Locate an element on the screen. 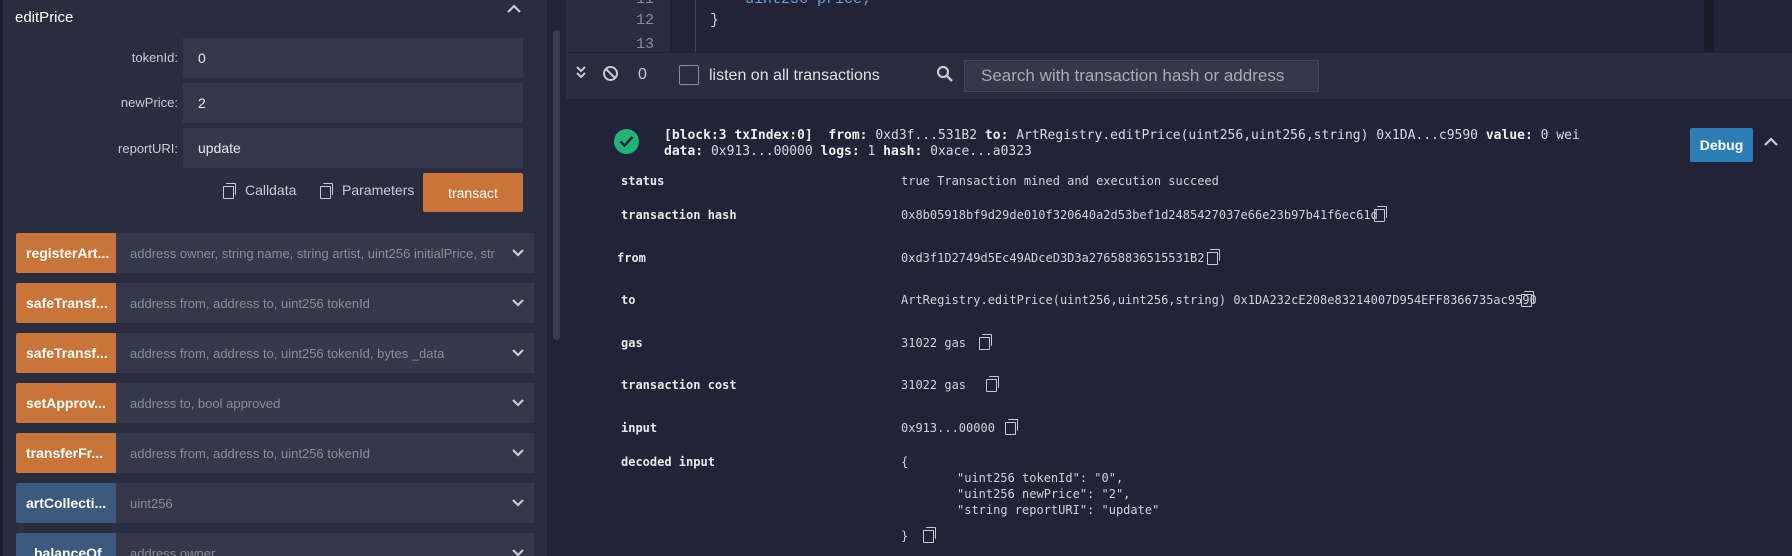 Image resolution: width=1792 pixels, height=556 pixels. listen-checkbox is located at coordinates (689, 75).